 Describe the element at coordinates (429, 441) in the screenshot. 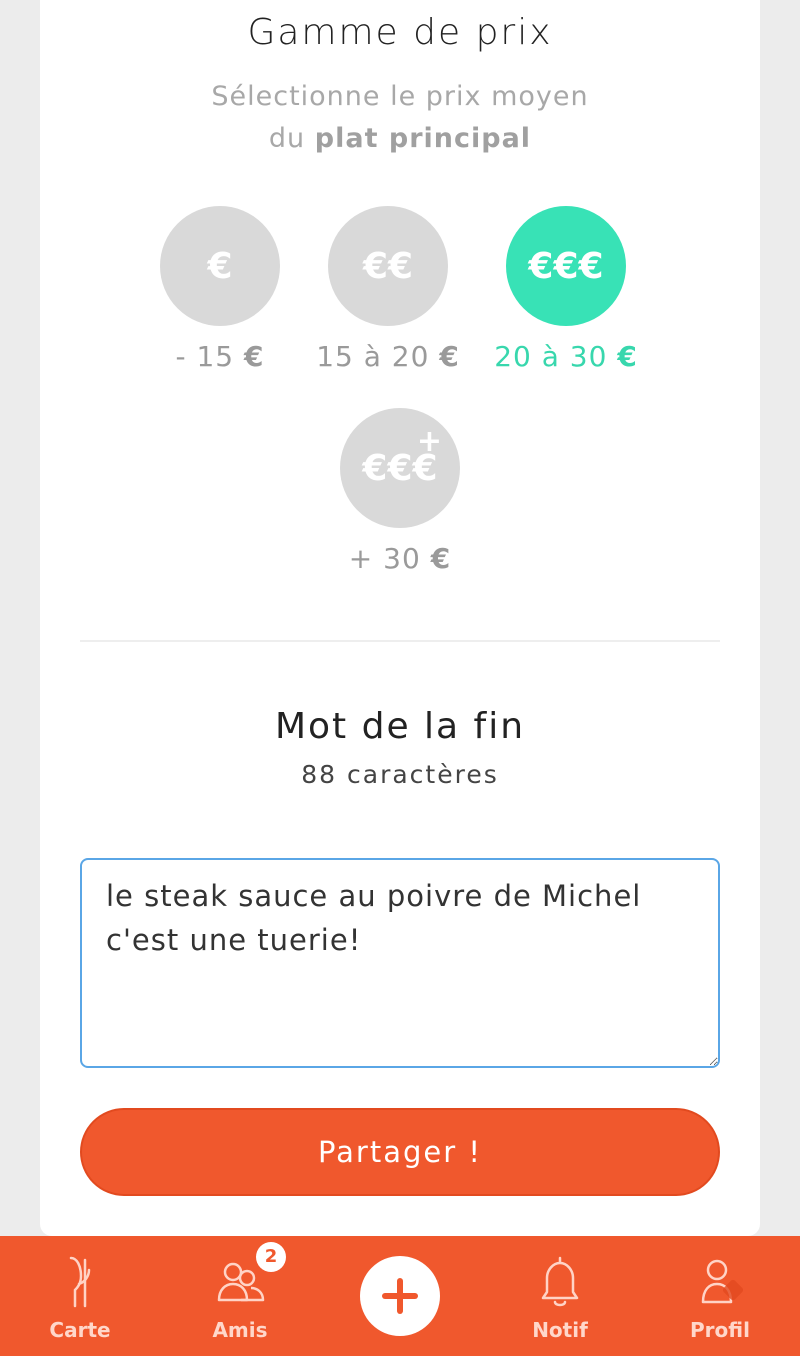

I see `plus-mark: +` at that location.